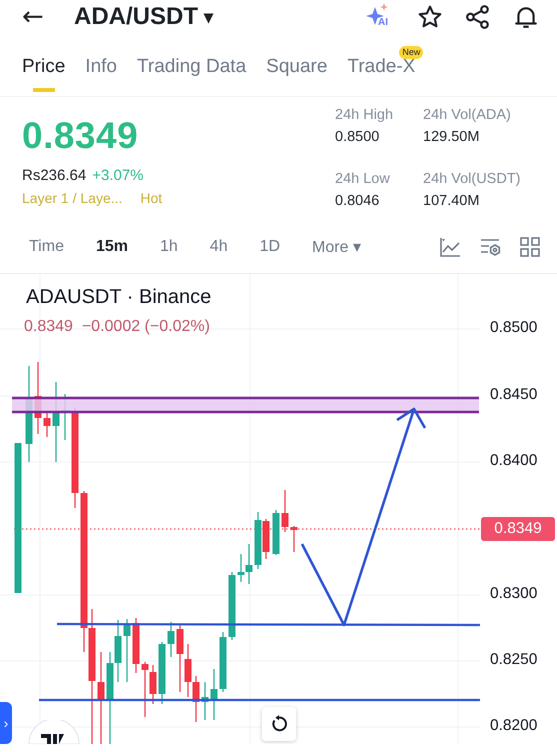 The width and height of the screenshot is (557, 752). What do you see at coordinates (169, 247) in the screenshot?
I see `interval-tab: 1h` at bounding box center [169, 247].